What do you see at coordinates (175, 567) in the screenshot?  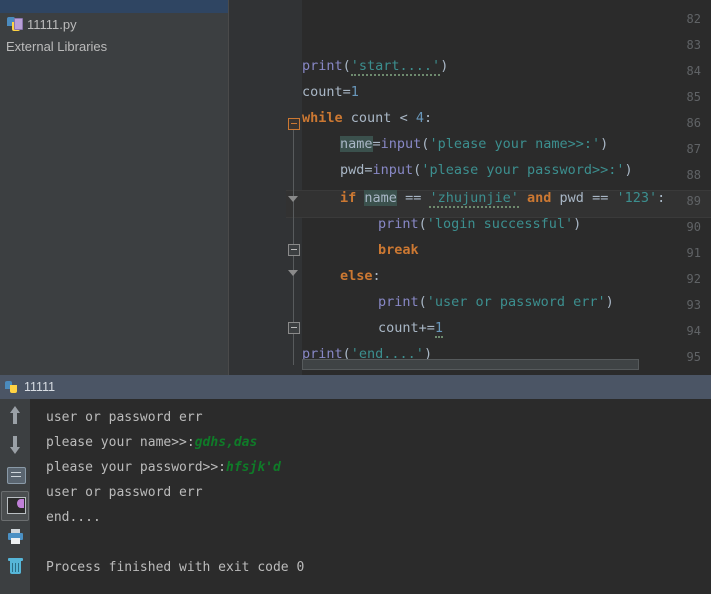 I see `console-text: Process finished with exit code 0` at bounding box center [175, 567].